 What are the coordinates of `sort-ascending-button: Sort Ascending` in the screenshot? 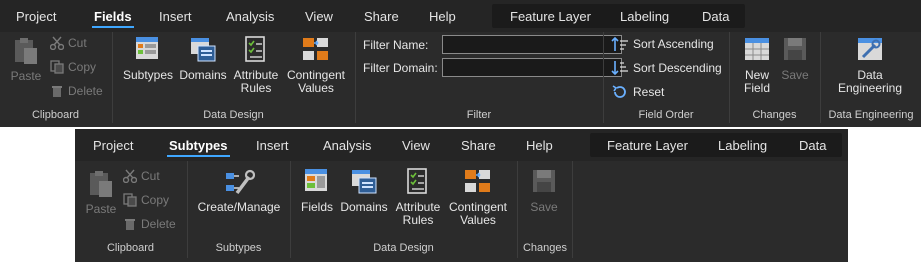 It's located at (662, 44).